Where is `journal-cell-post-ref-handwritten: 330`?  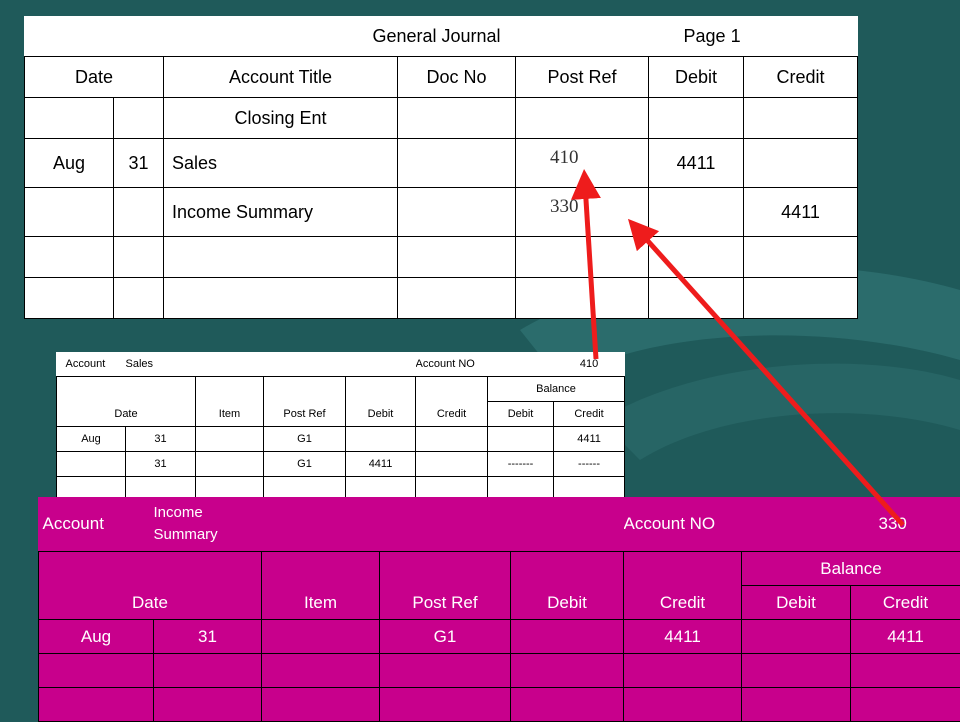 journal-cell-post-ref-handwritten: 330 is located at coordinates (582, 212).